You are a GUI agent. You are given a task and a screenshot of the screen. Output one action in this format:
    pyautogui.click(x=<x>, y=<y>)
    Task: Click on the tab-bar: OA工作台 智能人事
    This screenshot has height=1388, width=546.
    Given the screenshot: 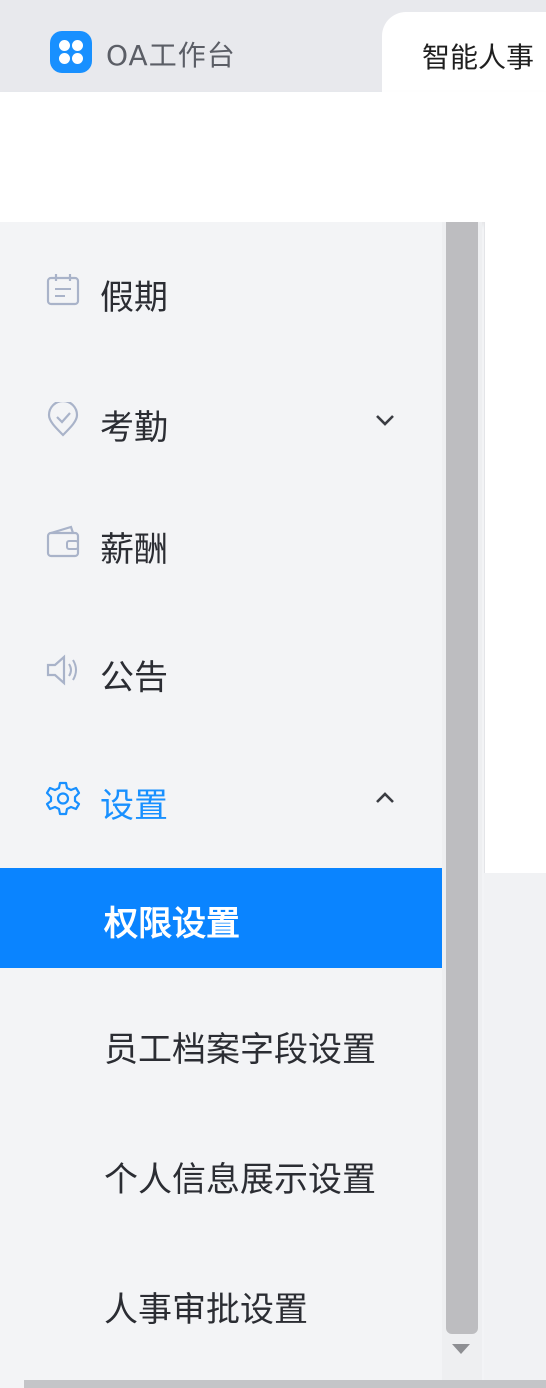 What is the action you would take?
    pyautogui.click(x=273, y=49)
    